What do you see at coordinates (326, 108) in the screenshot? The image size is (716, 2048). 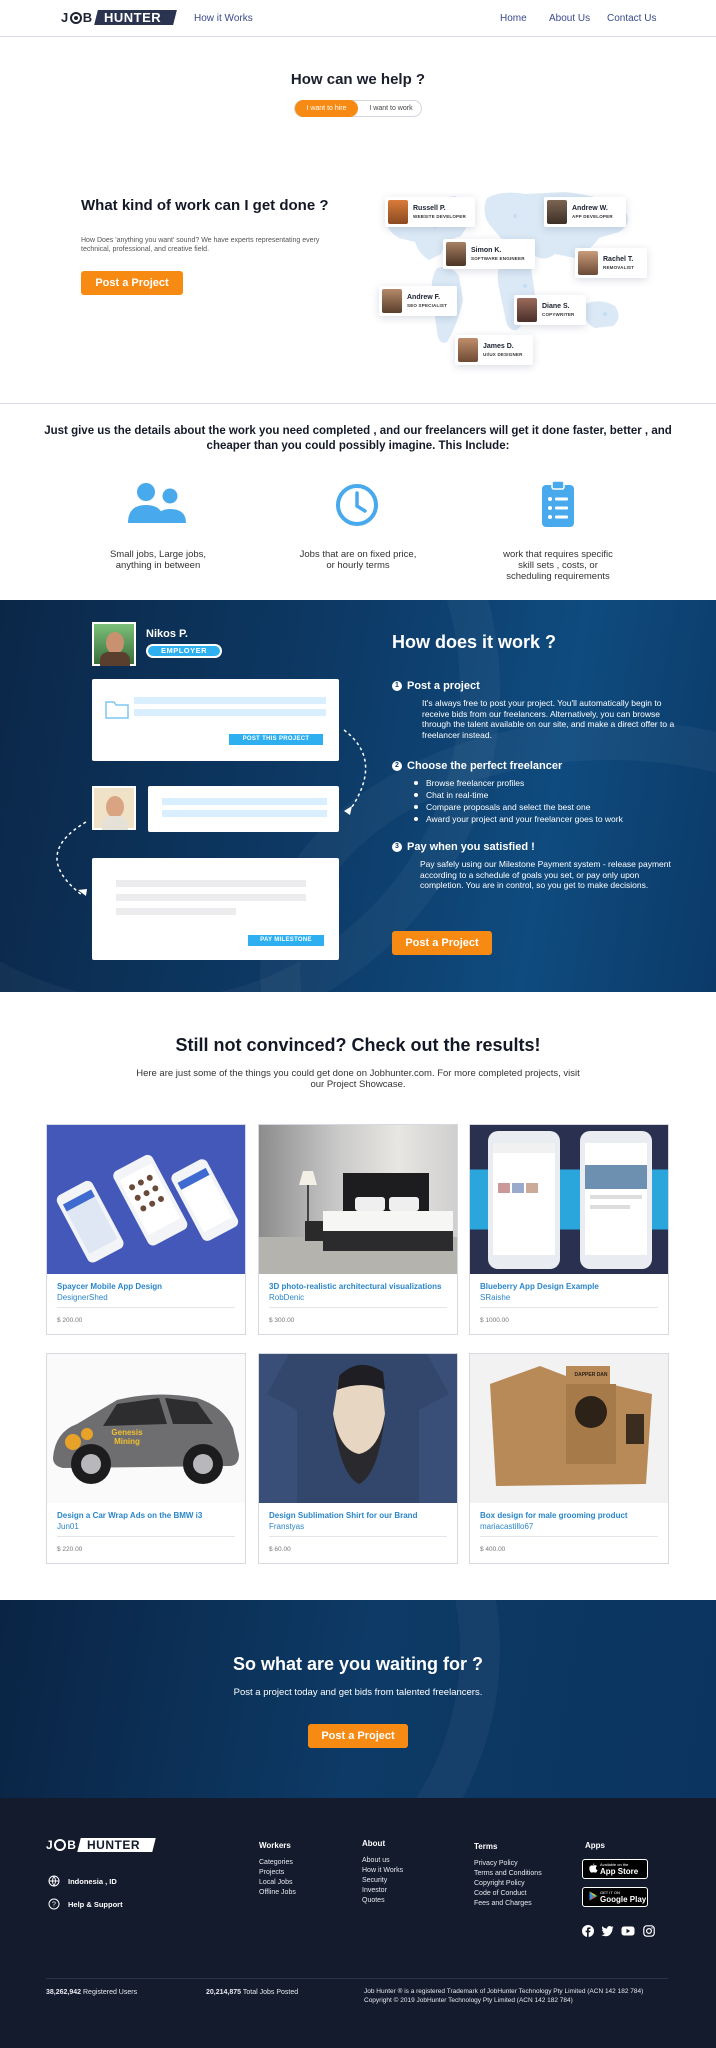 I see `toggle-hire: I want to hire` at bounding box center [326, 108].